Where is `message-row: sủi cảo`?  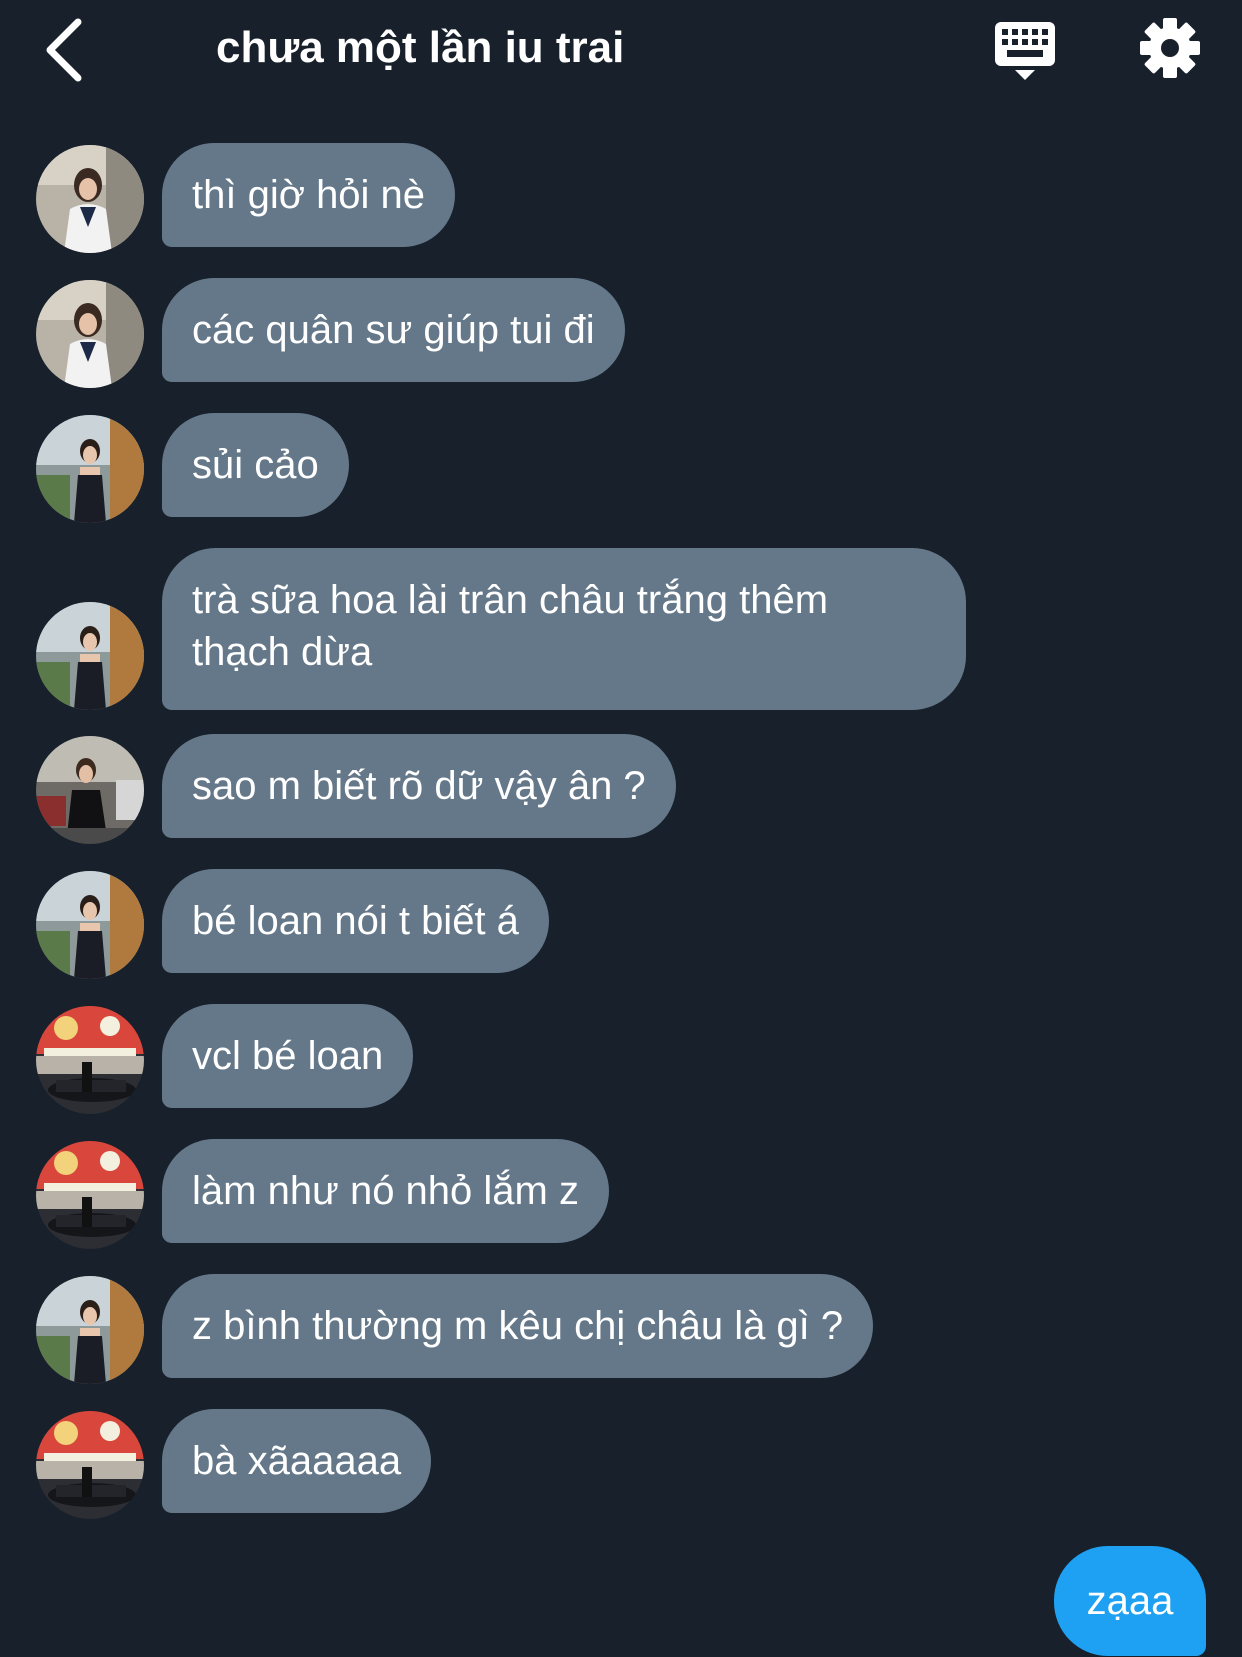
message-row: sủi cảo is located at coordinates (621, 469).